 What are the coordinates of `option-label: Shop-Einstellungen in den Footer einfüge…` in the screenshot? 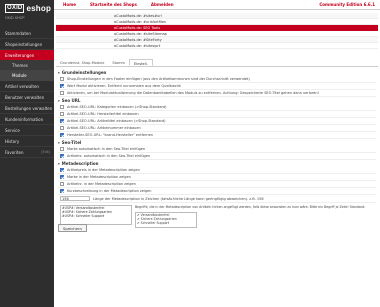 It's located at (158, 78).